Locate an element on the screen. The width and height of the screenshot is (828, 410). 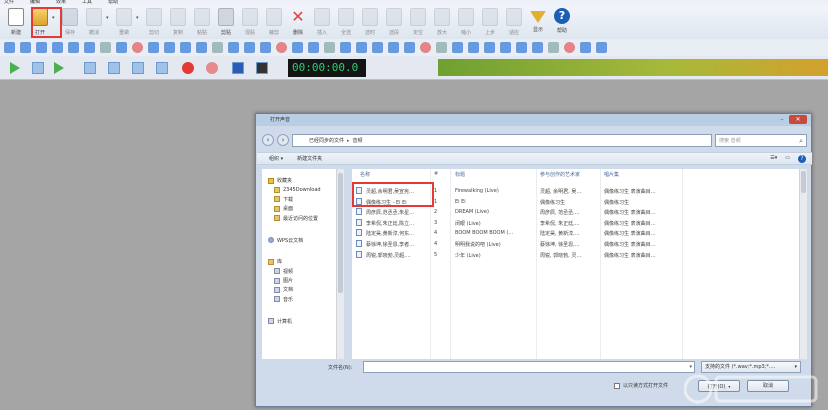
image-icon is located at coordinates (473, 47).